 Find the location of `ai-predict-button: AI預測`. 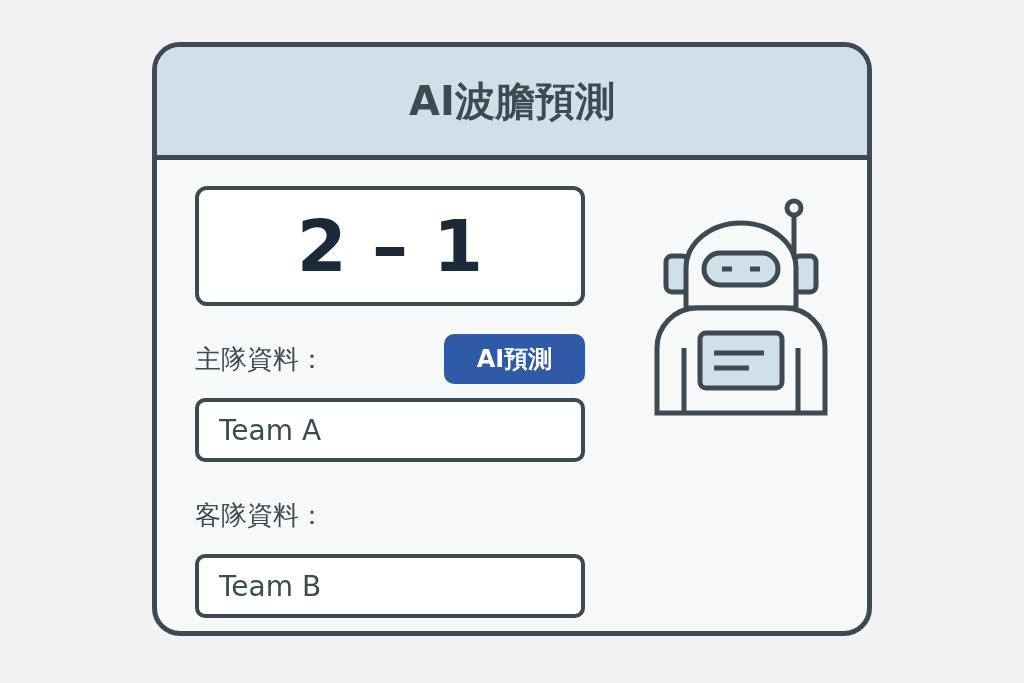

ai-predict-button: AI預測 is located at coordinates (514, 359).